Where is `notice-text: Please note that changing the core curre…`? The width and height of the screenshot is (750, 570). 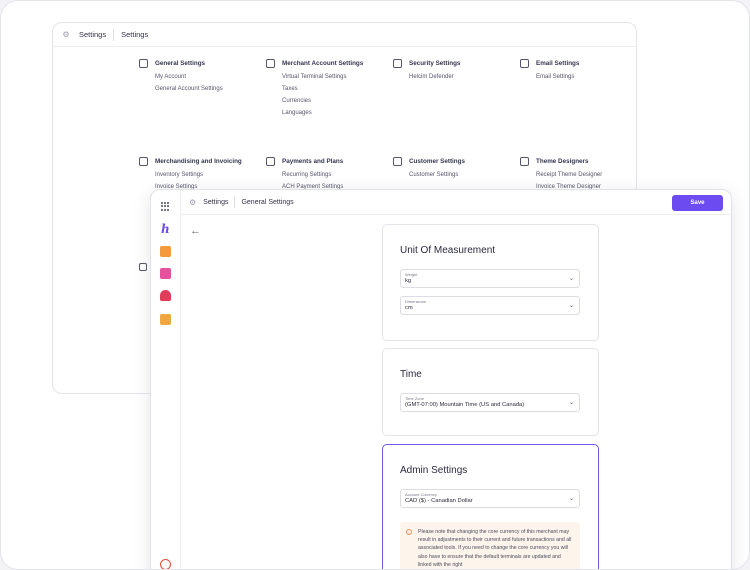 notice-text: Please note that changing the core curre… is located at coordinates (495, 548).